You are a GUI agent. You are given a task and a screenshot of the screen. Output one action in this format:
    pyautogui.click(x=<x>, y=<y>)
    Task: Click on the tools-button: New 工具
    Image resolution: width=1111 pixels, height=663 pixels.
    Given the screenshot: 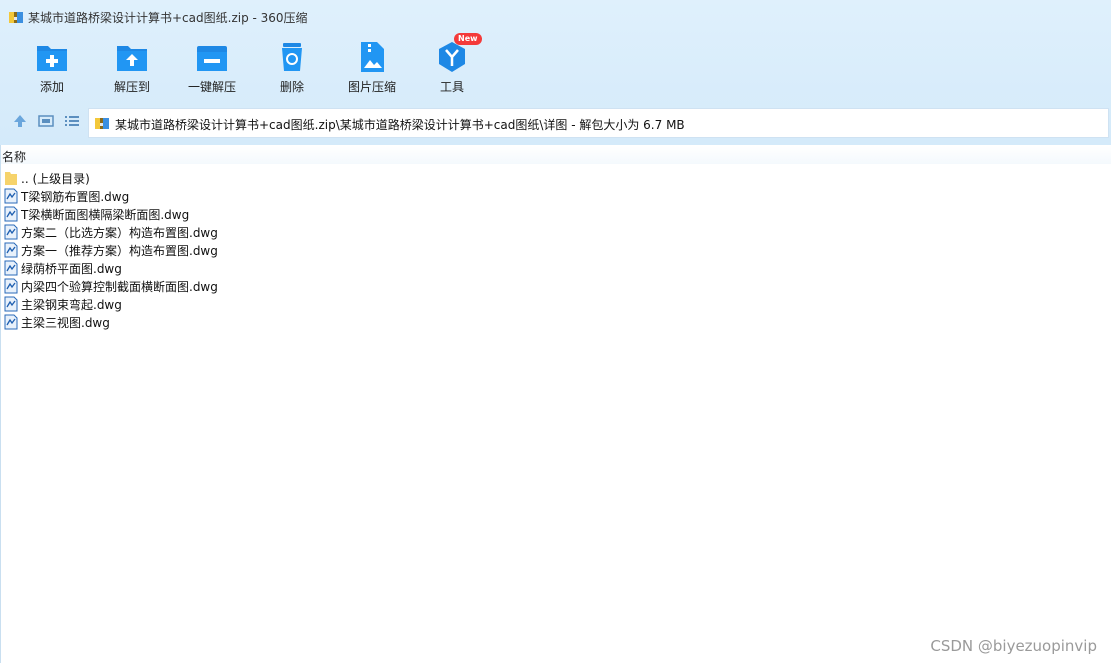 What is the action you would take?
    pyautogui.click(x=452, y=65)
    